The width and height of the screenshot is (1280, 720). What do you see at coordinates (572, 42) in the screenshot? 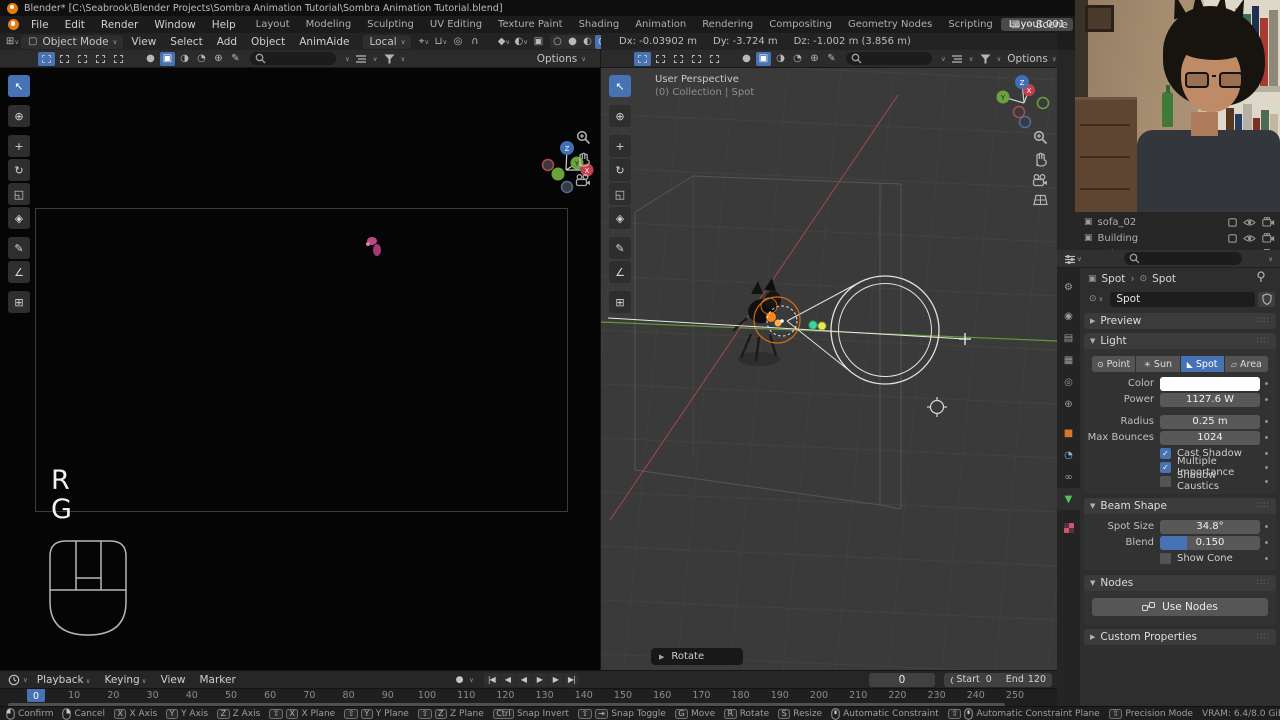
I see `shading-solid-icon: ●` at bounding box center [572, 42].